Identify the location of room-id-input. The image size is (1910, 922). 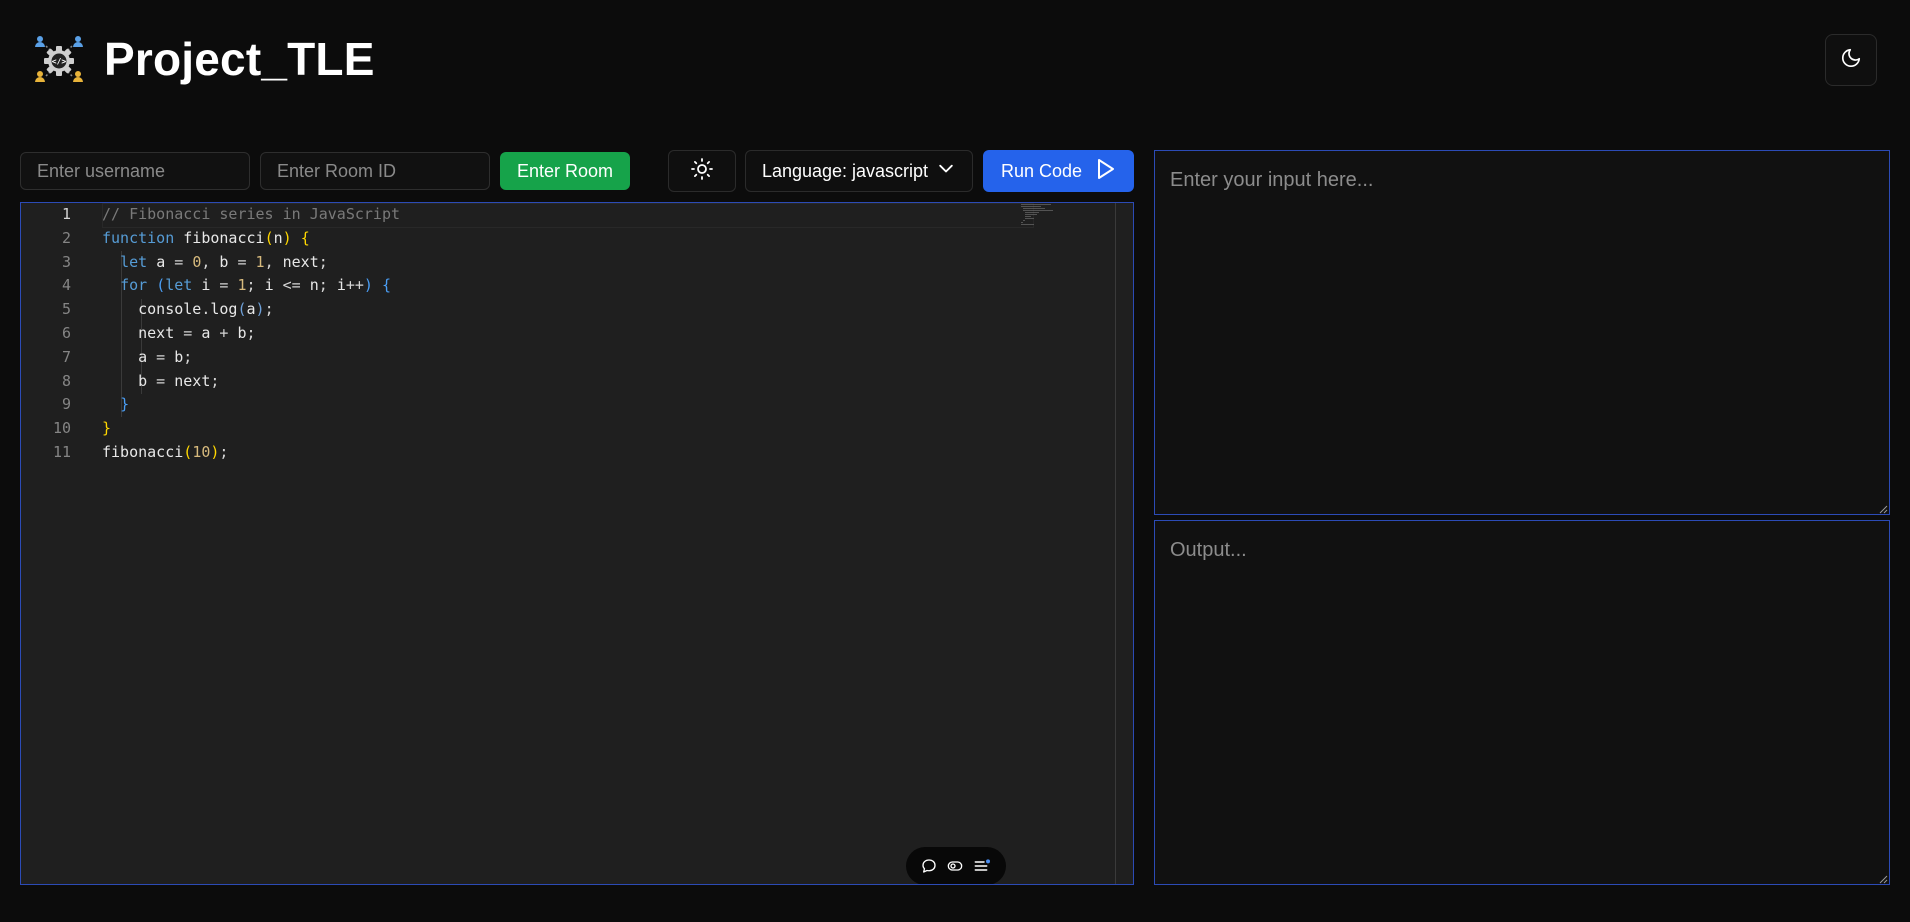
(375, 171).